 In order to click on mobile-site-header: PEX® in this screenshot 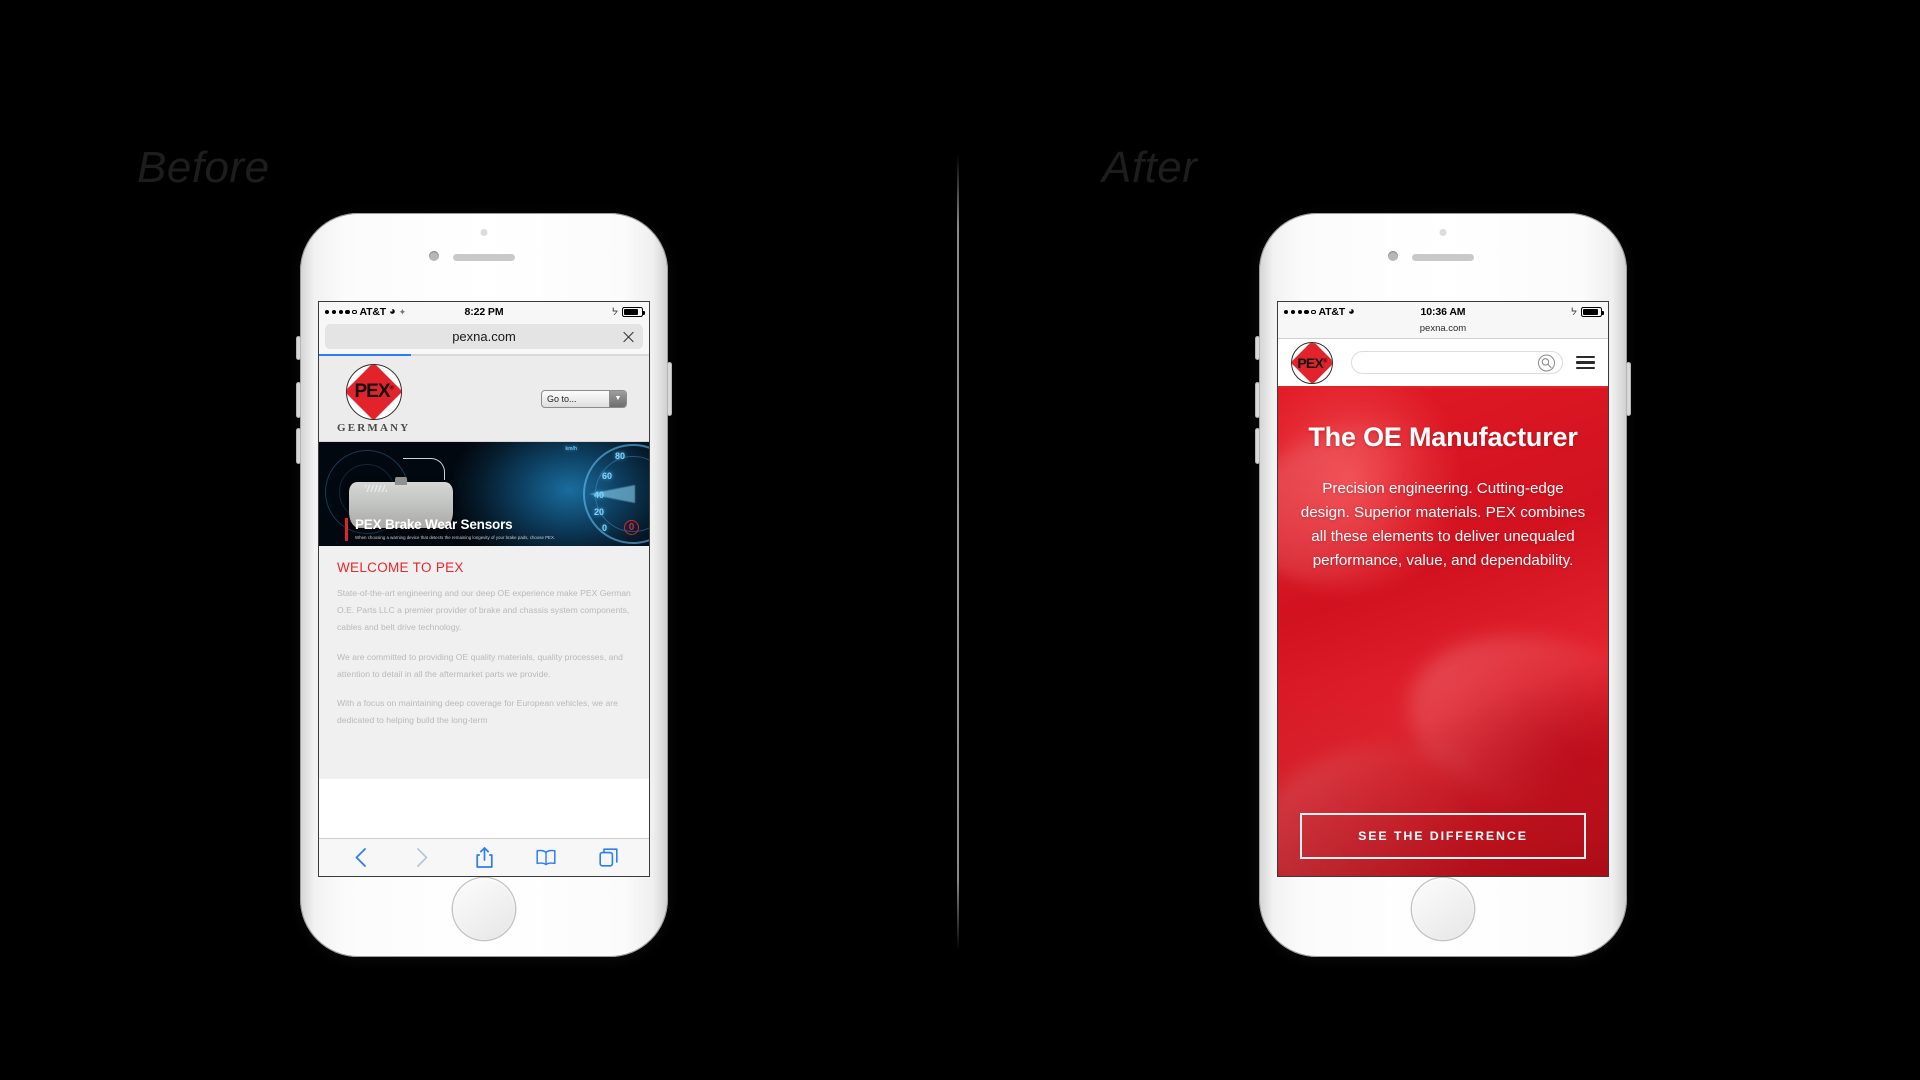, I will do `click(1443, 363)`.